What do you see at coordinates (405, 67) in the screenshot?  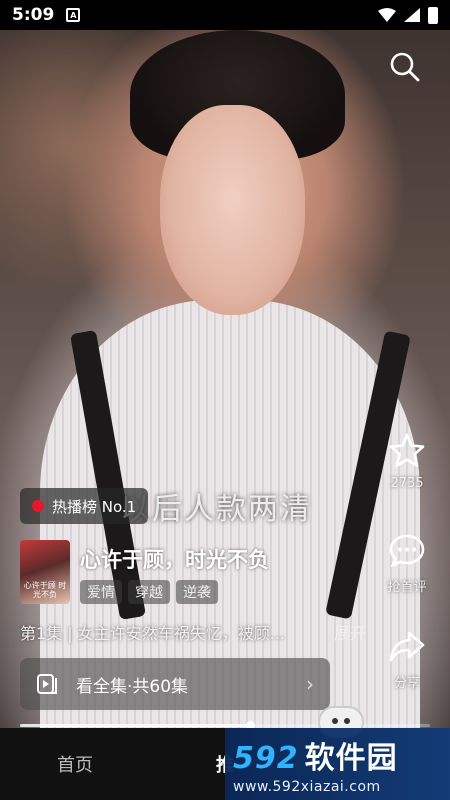 I see `search-icon` at bounding box center [405, 67].